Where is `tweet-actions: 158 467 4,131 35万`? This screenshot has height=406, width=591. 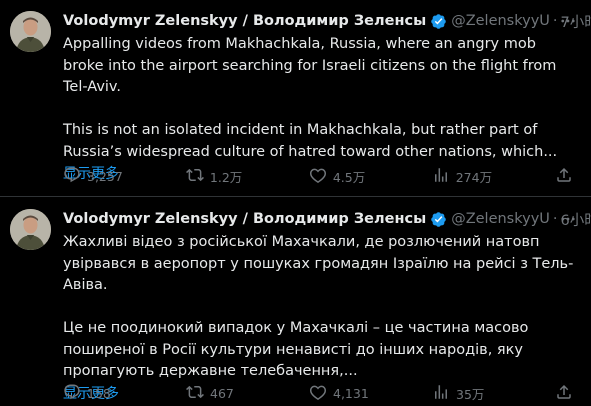
tweet-actions: 158 467 4,131 35万 is located at coordinates (321, 393).